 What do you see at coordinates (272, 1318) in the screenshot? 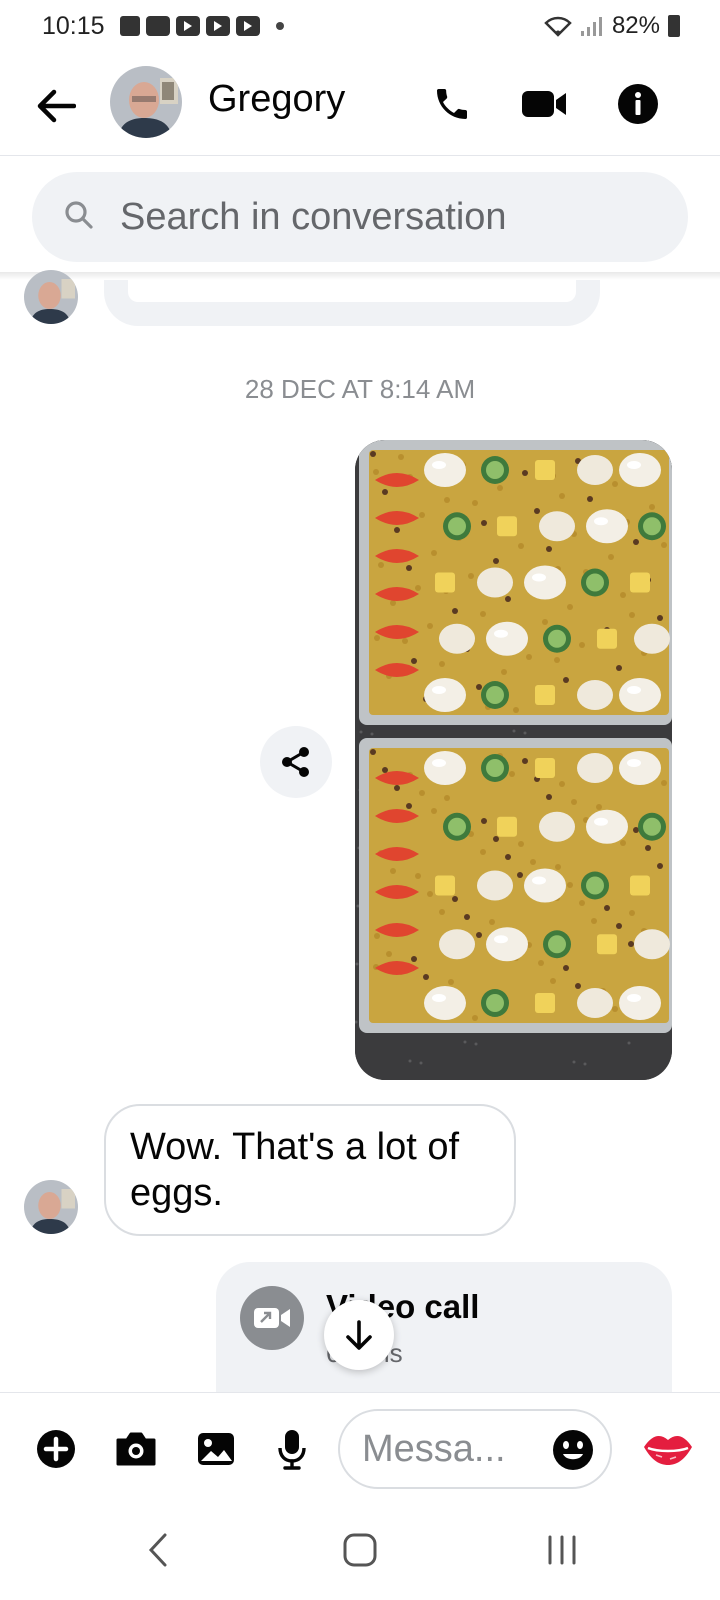
I see `video-call-icon` at bounding box center [272, 1318].